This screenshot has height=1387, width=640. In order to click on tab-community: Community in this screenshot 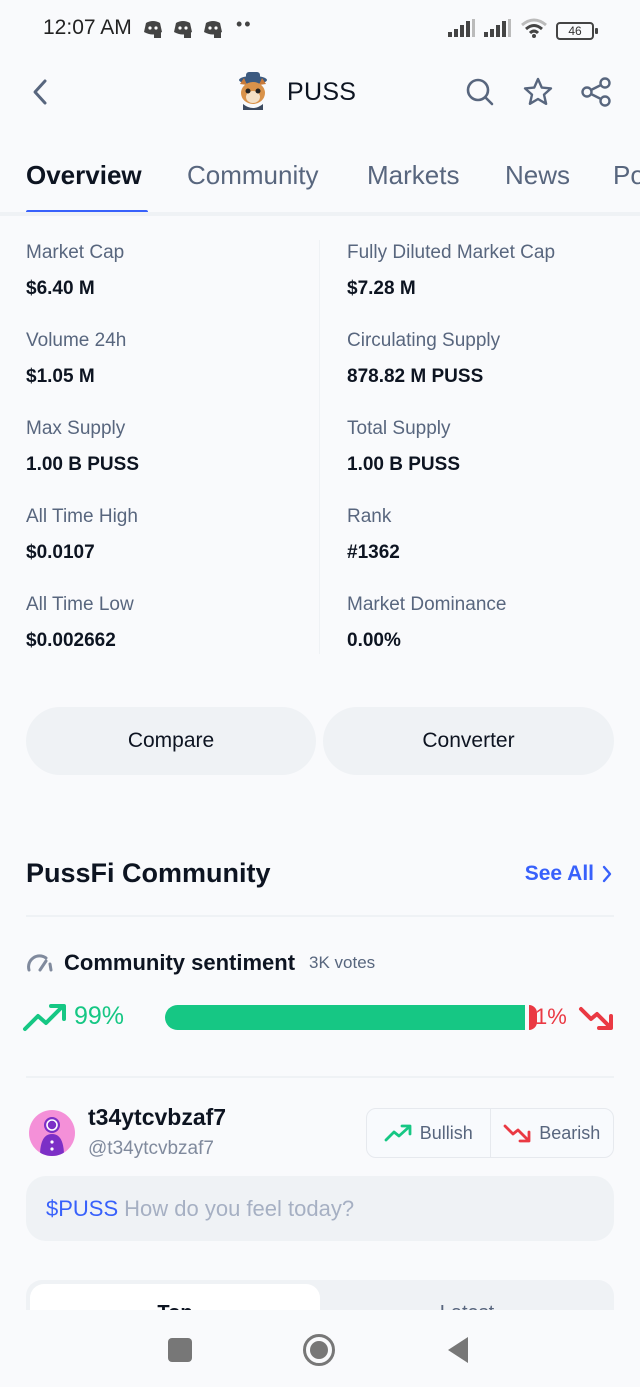, I will do `click(252, 175)`.